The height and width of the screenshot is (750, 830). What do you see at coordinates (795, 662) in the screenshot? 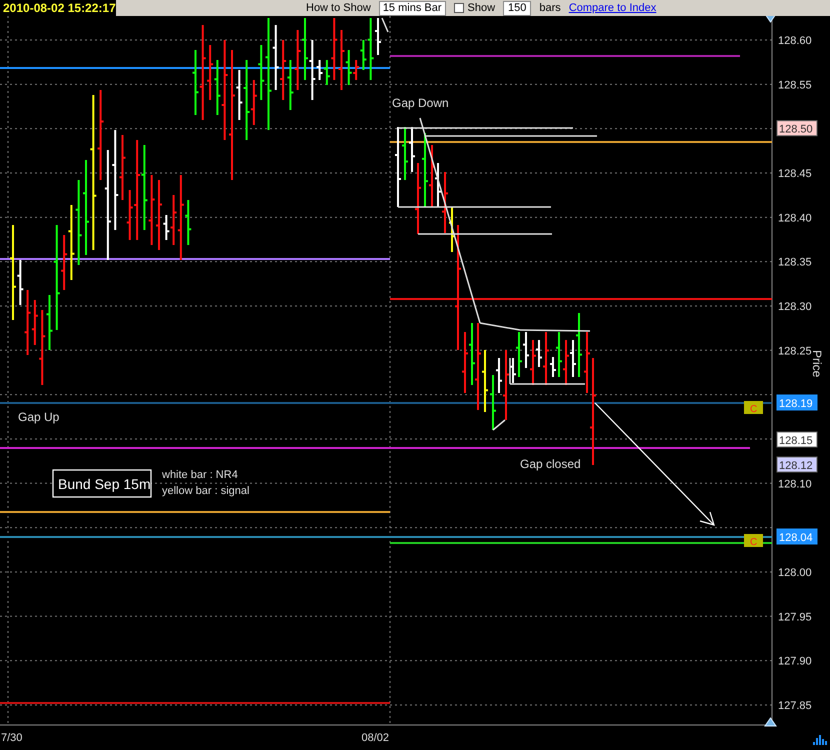
I see `price-tick-label: 127.90` at bounding box center [795, 662].